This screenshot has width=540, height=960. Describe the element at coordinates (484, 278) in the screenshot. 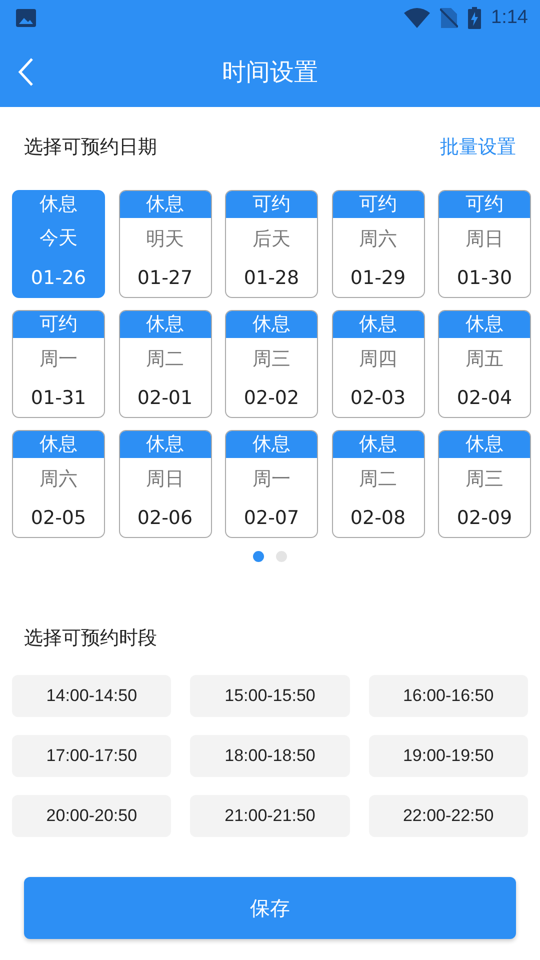

I see `date-label: 01-30` at that location.